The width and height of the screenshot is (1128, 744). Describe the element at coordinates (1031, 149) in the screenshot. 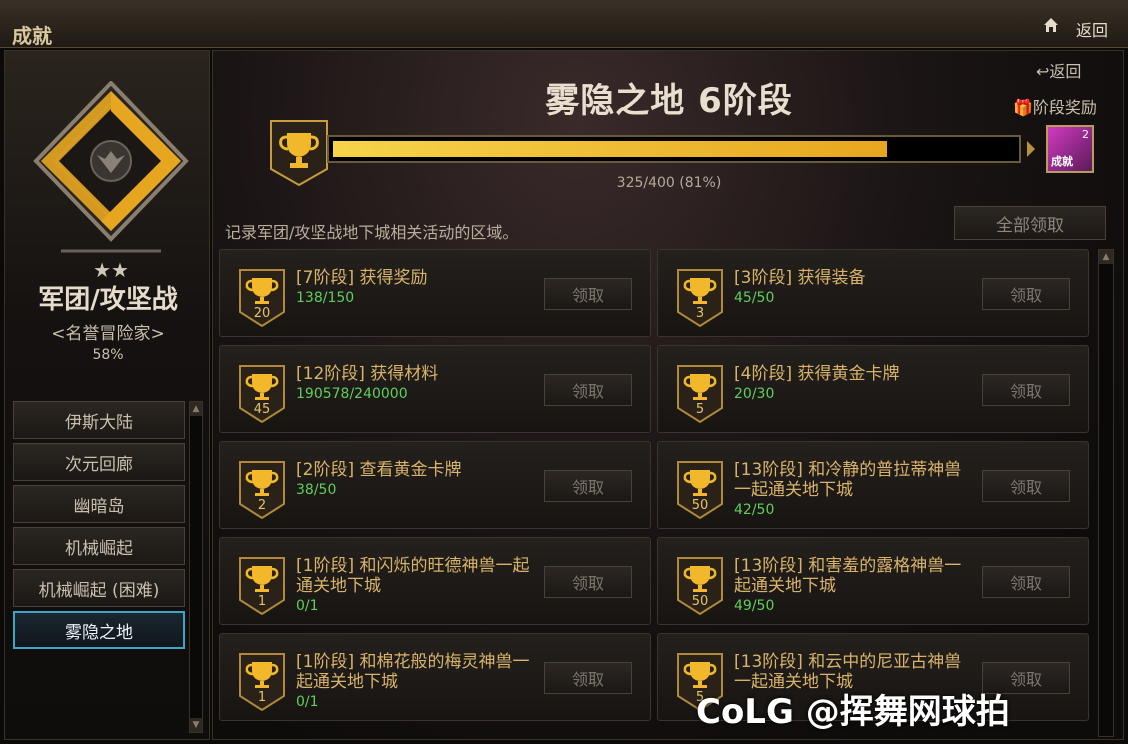

I see `progress-arrow-icon` at that location.